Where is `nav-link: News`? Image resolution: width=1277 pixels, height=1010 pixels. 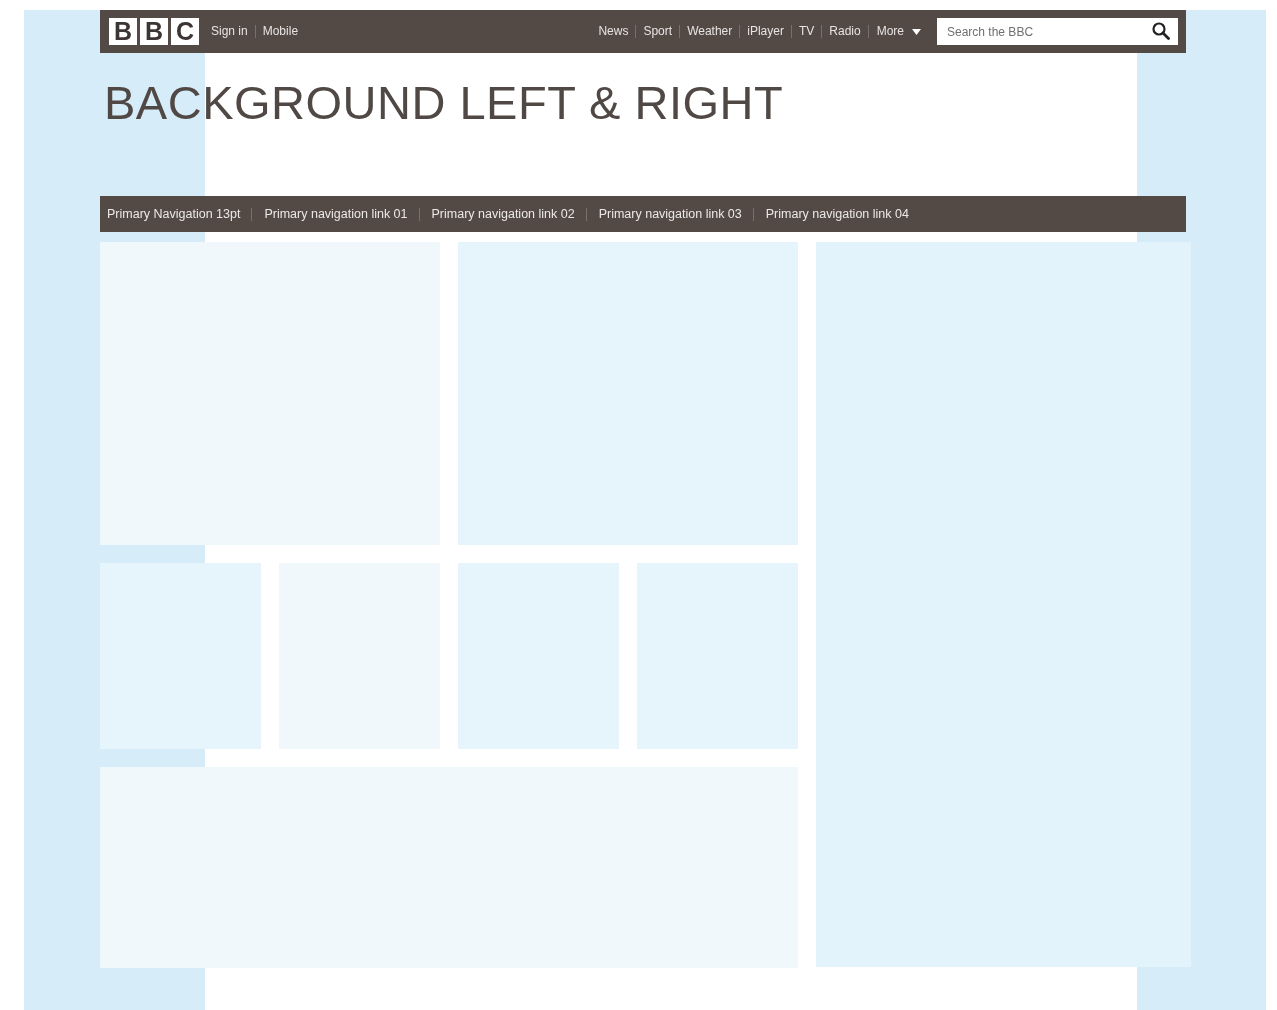 nav-link: News is located at coordinates (613, 31).